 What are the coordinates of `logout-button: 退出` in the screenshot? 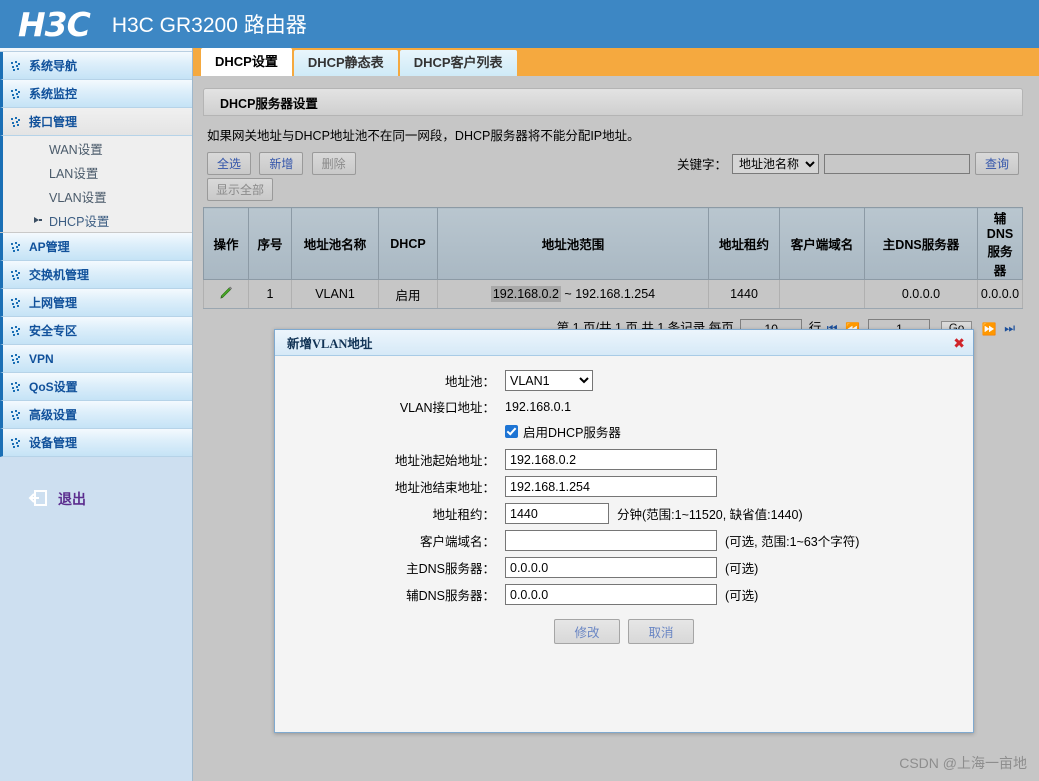 It's located at (96, 499).